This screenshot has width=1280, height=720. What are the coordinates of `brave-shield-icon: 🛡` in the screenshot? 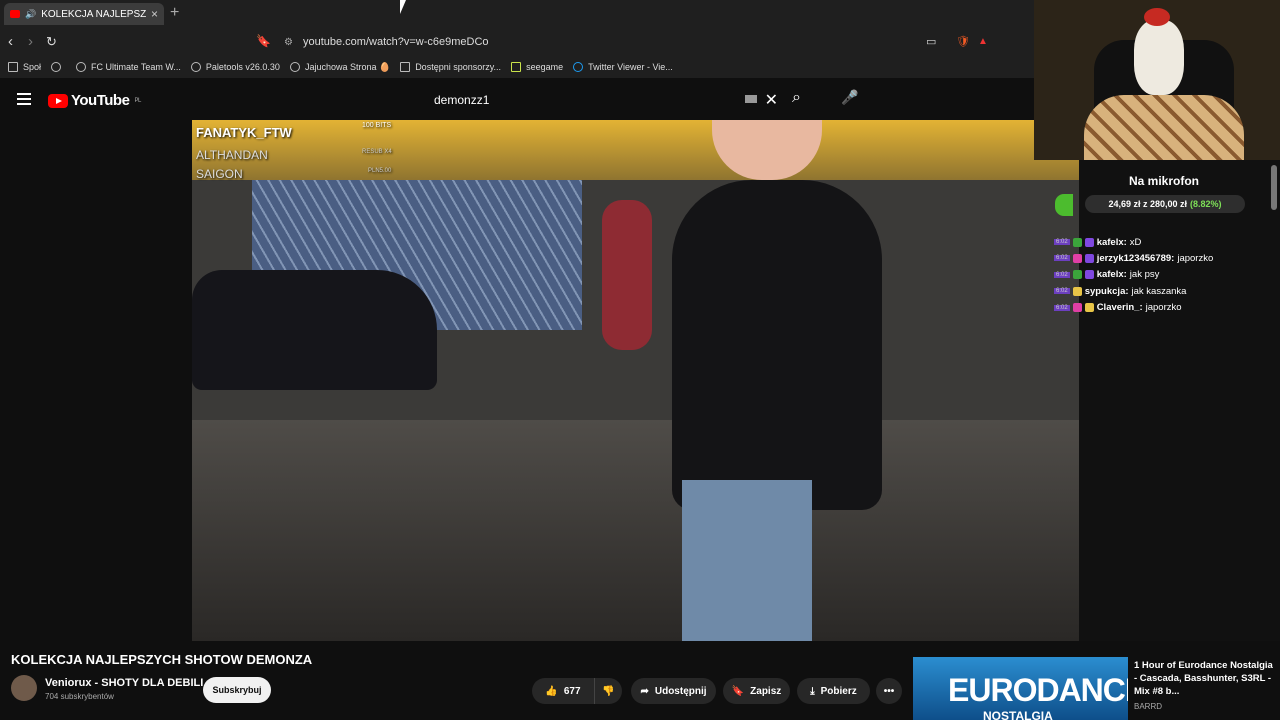 It's located at (963, 41).